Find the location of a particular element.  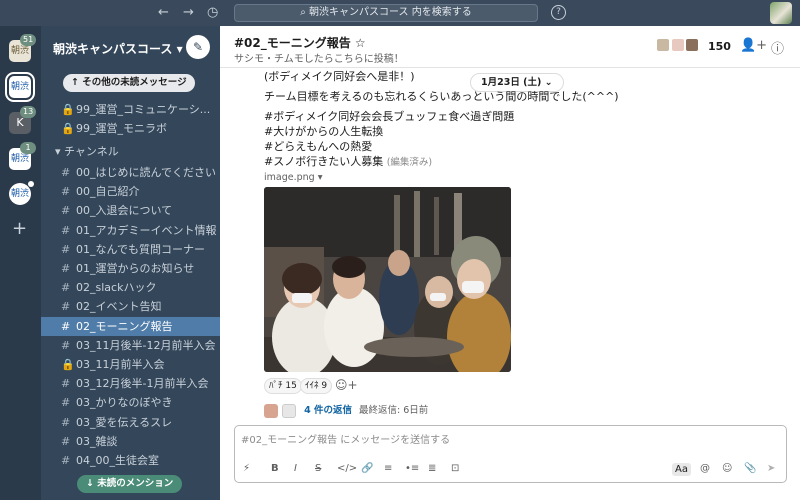

workspace-rail: 朝渋 51 朝渋 K 13 朝渋 1 朝渋 + is located at coordinates (20, 263).